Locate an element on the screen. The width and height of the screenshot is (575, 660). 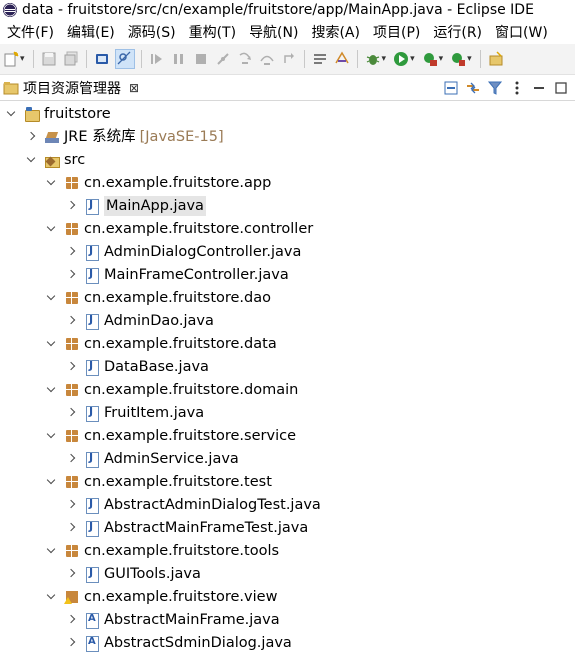
package-name: cn.example.fruitstore.service is located at coordinates (190, 436).